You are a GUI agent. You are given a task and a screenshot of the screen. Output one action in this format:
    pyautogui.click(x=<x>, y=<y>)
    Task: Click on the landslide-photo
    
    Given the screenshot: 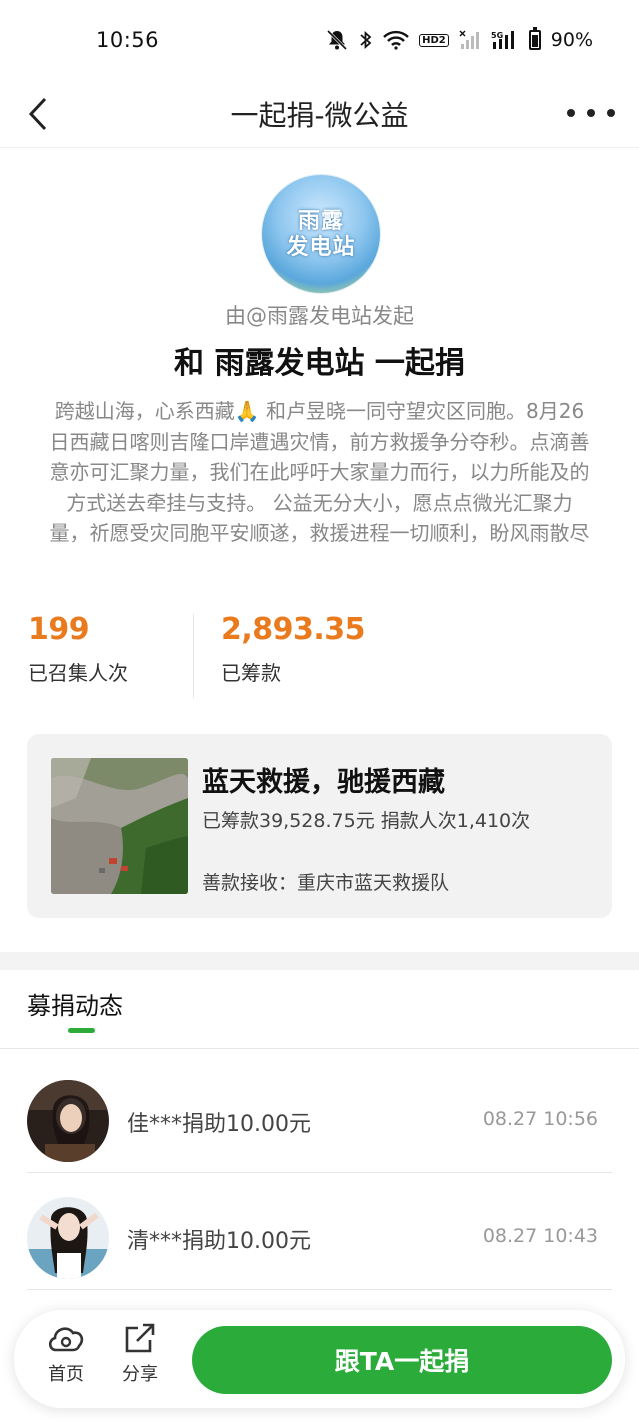 What is the action you would take?
    pyautogui.click(x=119, y=826)
    